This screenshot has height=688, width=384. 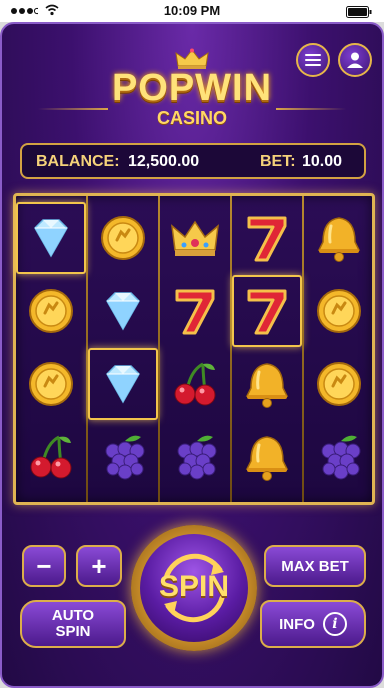 What do you see at coordinates (73, 631) in the screenshot?
I see `auto-spin-label-line2: SPIN` at bounding box center [73, 631].